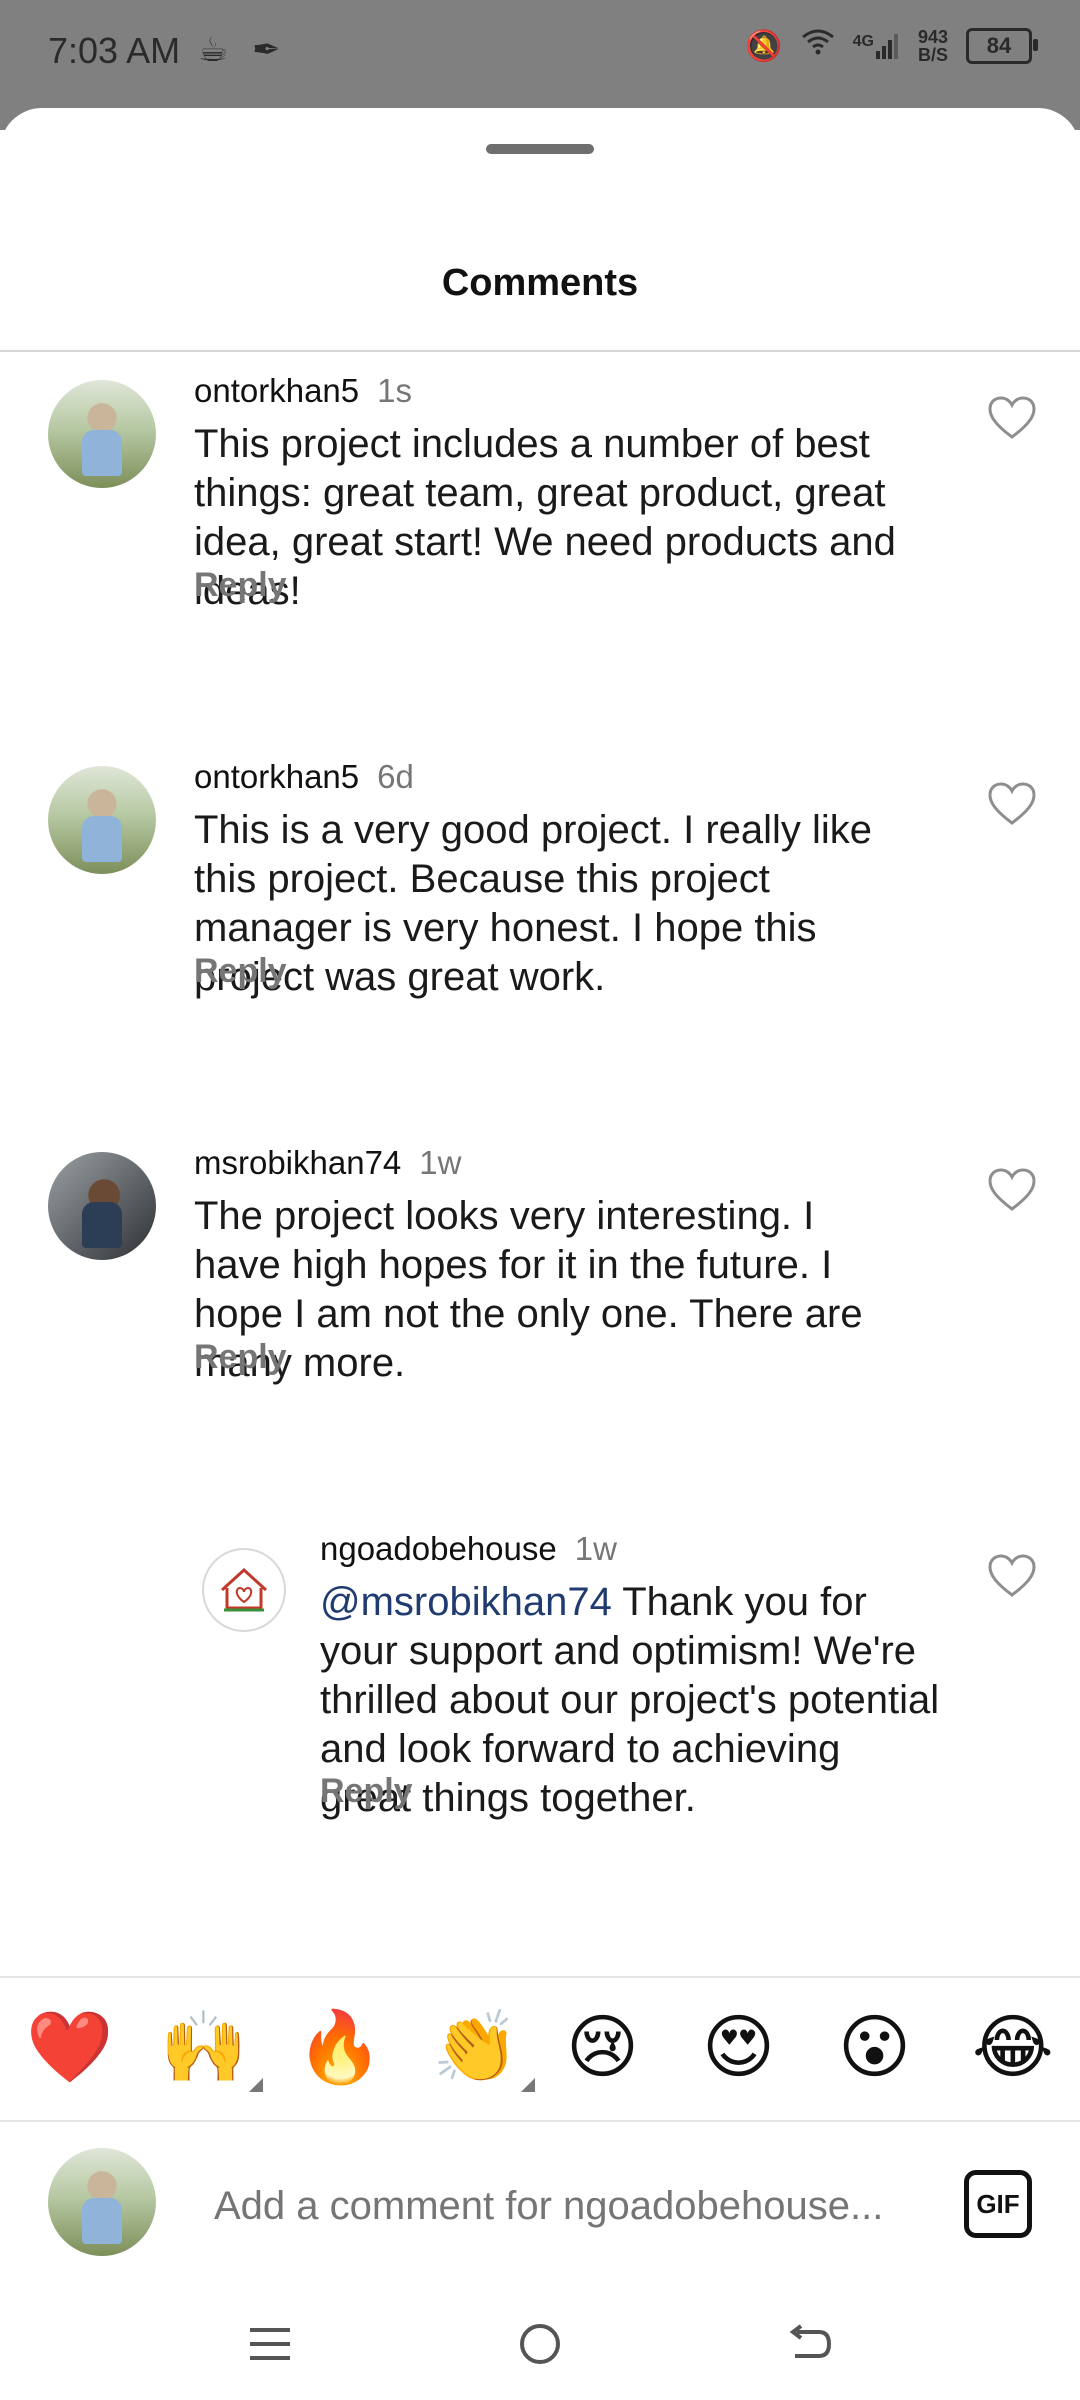  What do you see at coordinates (102, 2202) in the screenshot?
I see `current-user-avatar` at bounding box center [102, 2202].